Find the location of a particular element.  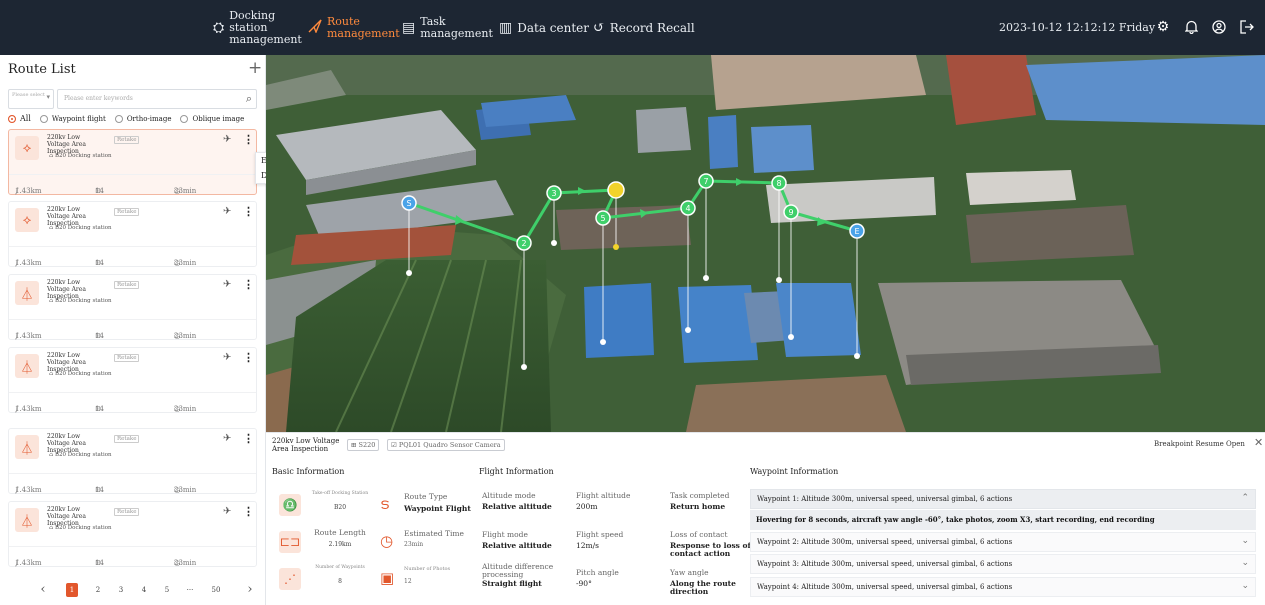

svg-text: S is located at coordinates (408, 203).